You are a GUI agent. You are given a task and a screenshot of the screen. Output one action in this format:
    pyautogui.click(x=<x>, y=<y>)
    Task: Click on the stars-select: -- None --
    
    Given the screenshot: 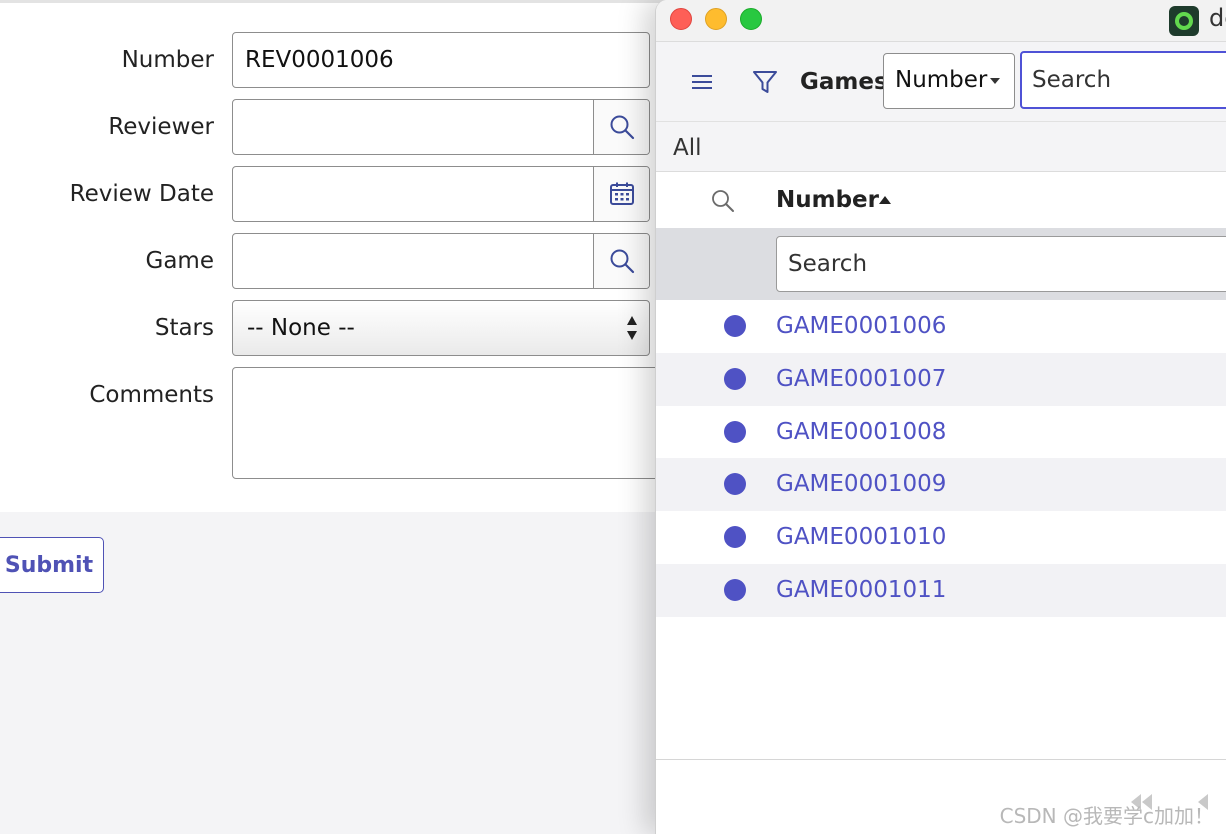 What is the action you would take?
    pyautogui.click(x=441, y=328)
    